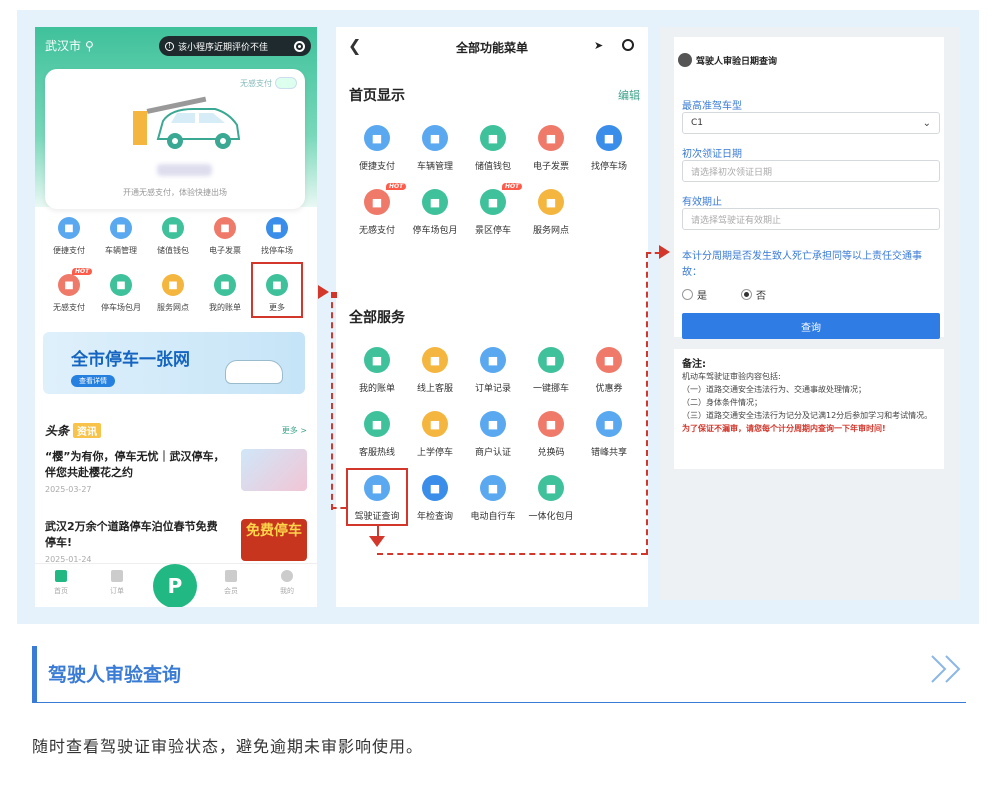 The width and height of the screenshot is (992, 786). What do you see at coordinates (231, 583) in the screenshot?
I see `tab-member: 会员` at bounding box center [231, 583].